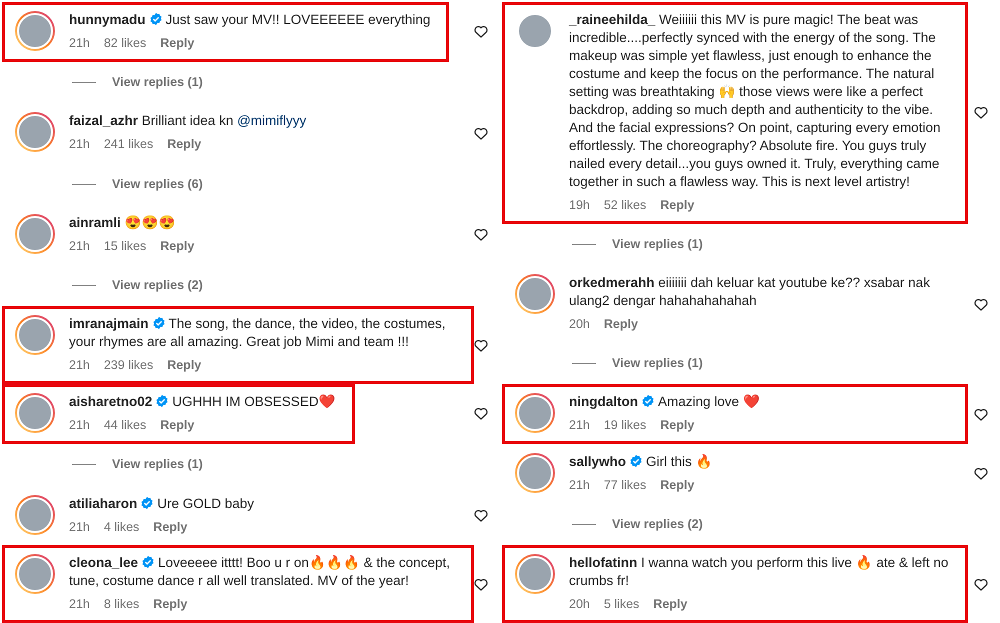 This screenshot has height=623, width=1000. I want to click on like-count: 77 likes, so click(625, 485).